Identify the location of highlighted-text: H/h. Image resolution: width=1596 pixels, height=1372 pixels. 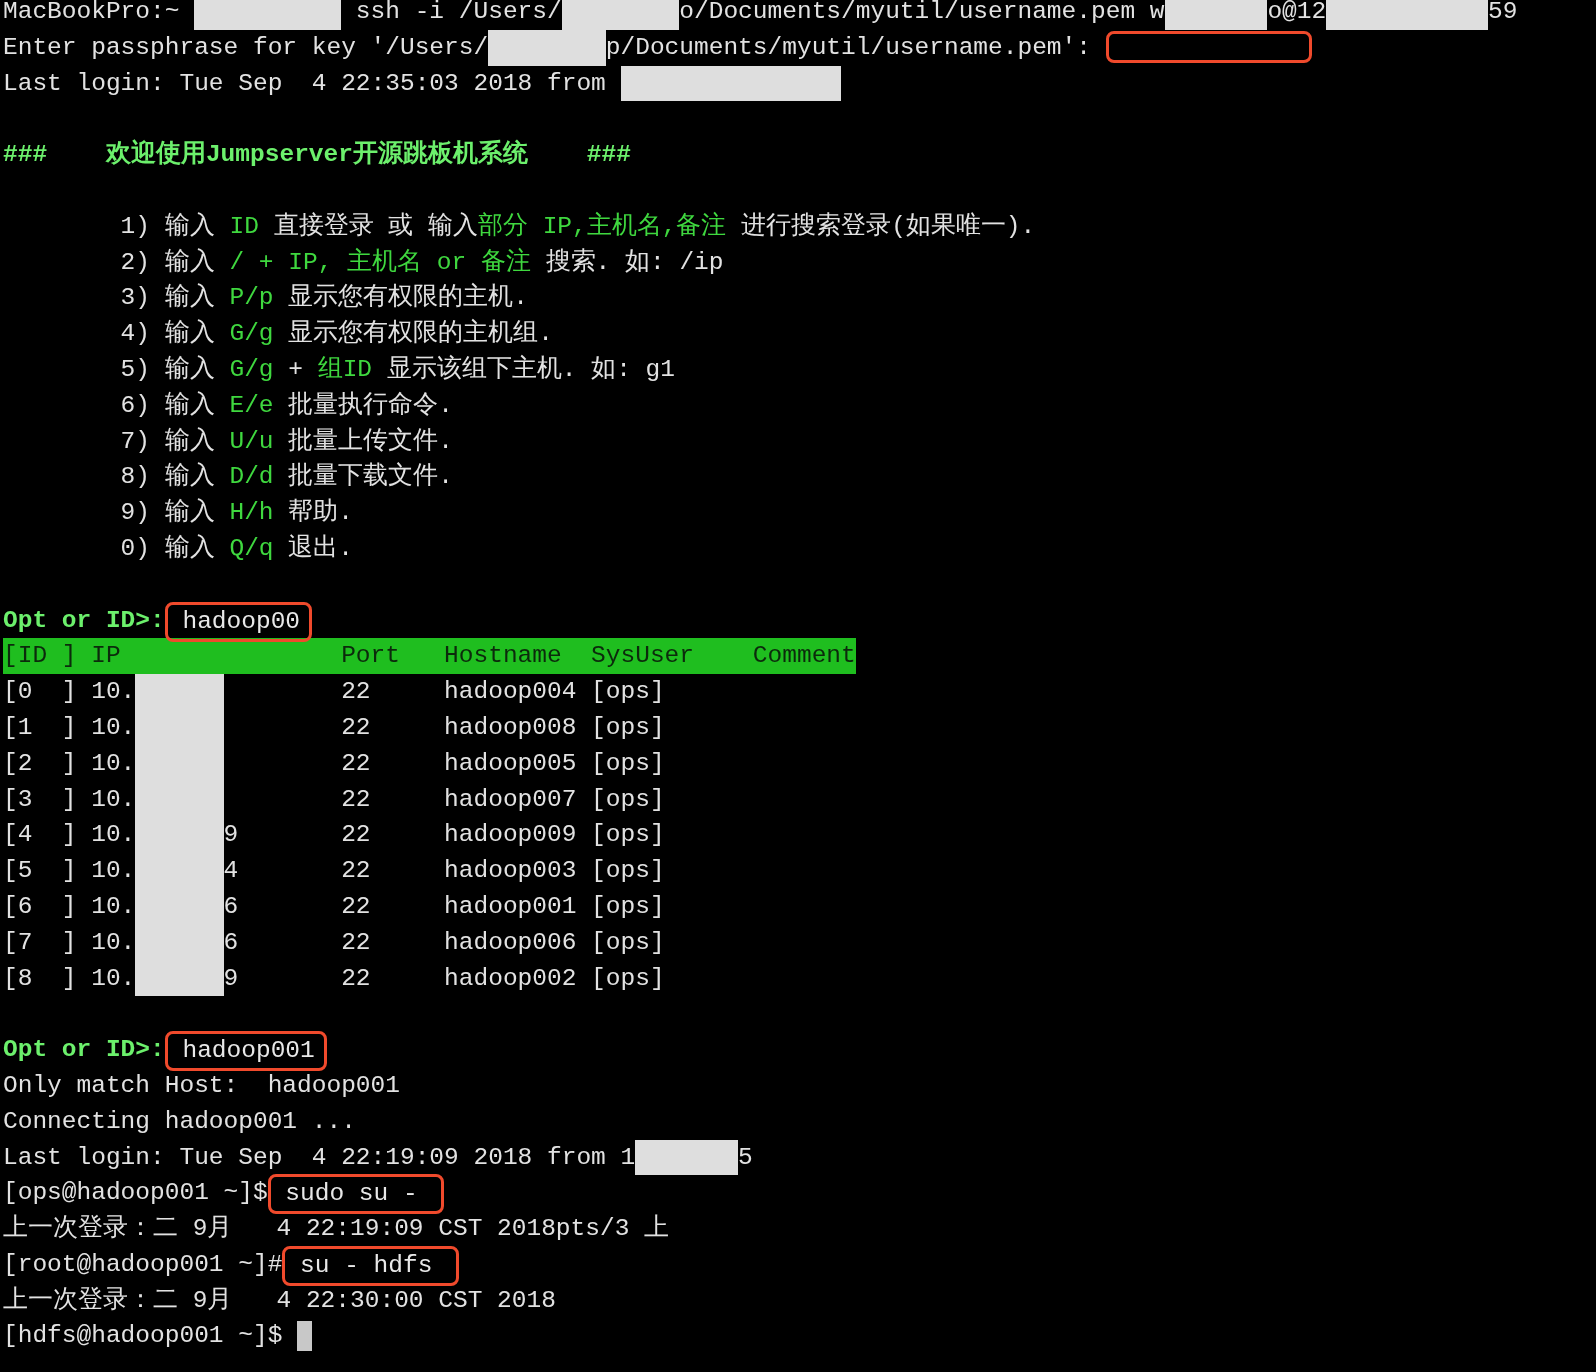
(251, 513).